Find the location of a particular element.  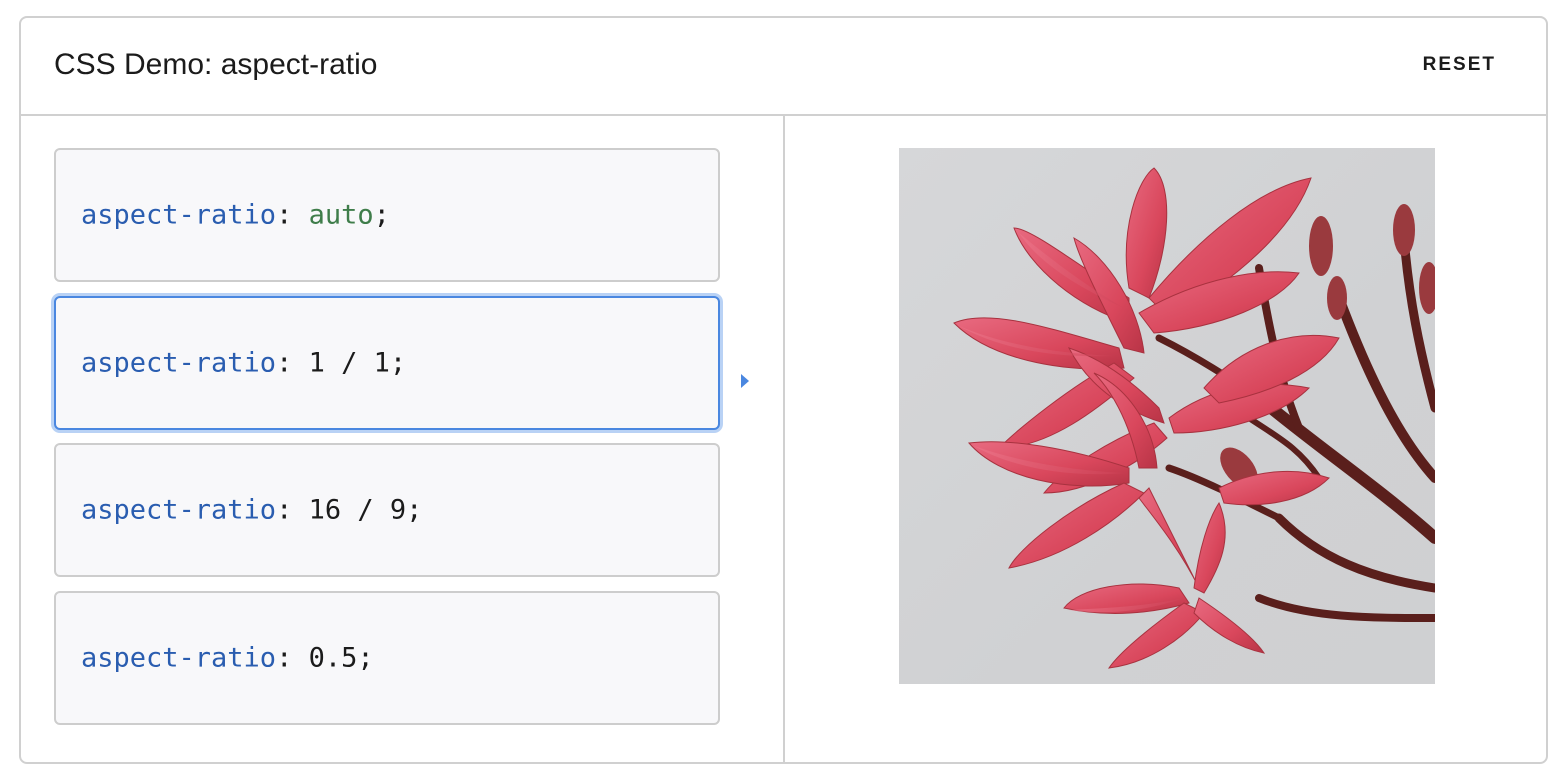

selected-indicator-arrow-icon is located at coordinates (745, 381).